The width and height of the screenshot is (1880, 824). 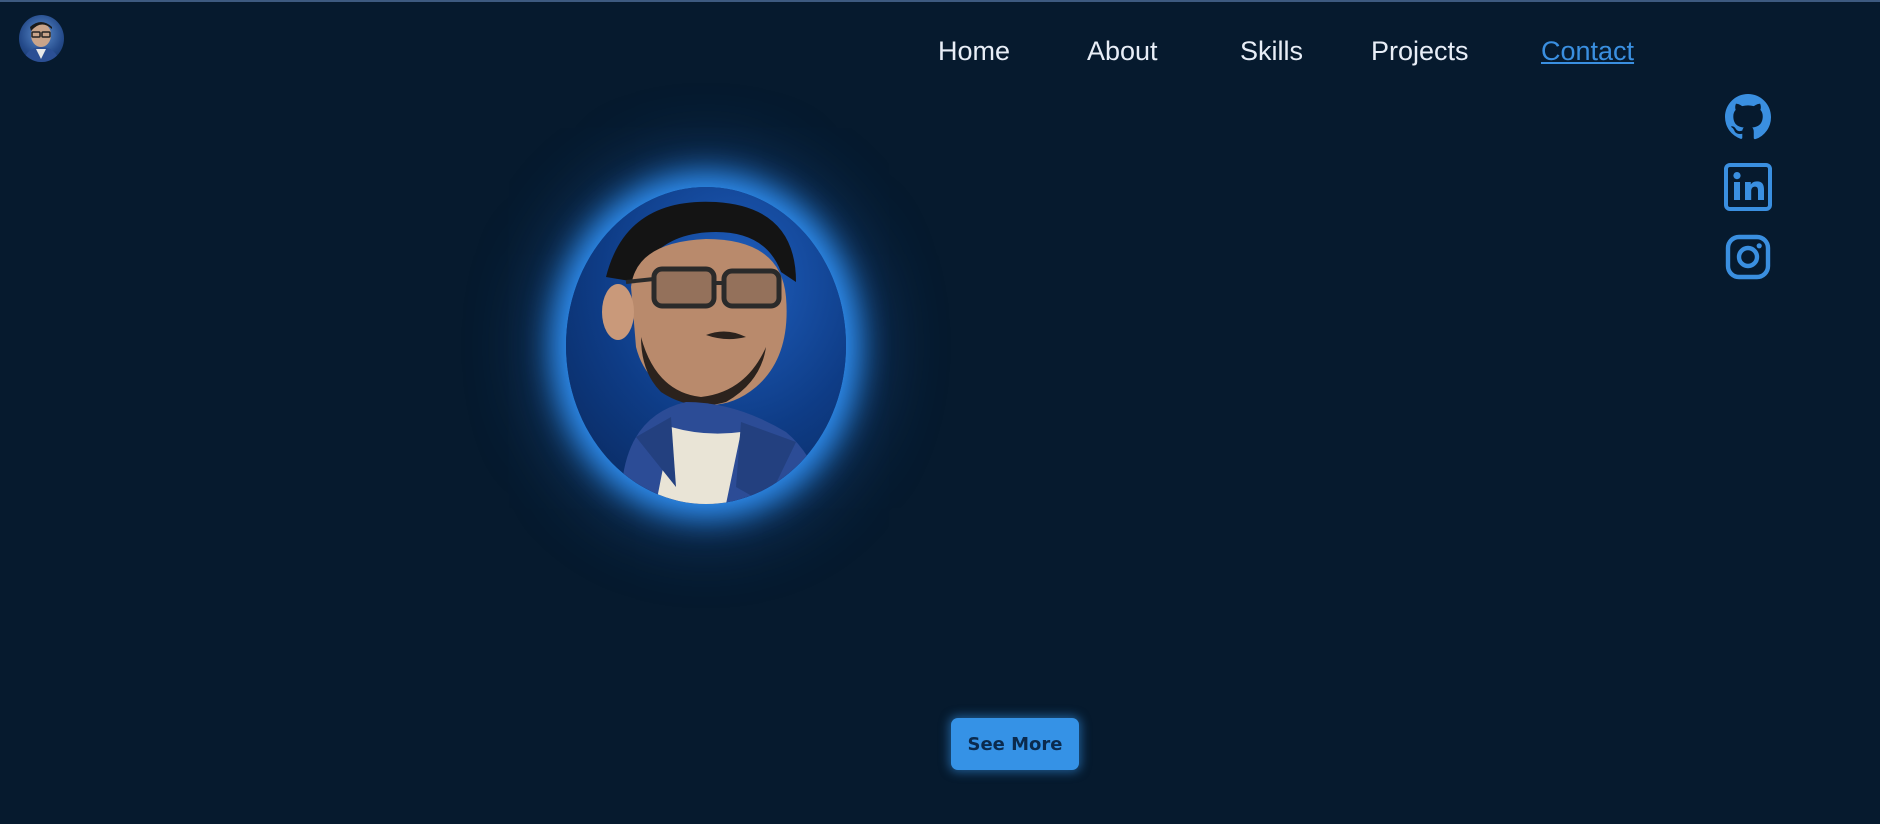 I want to click on github-link, so click(x=1748, y=117).